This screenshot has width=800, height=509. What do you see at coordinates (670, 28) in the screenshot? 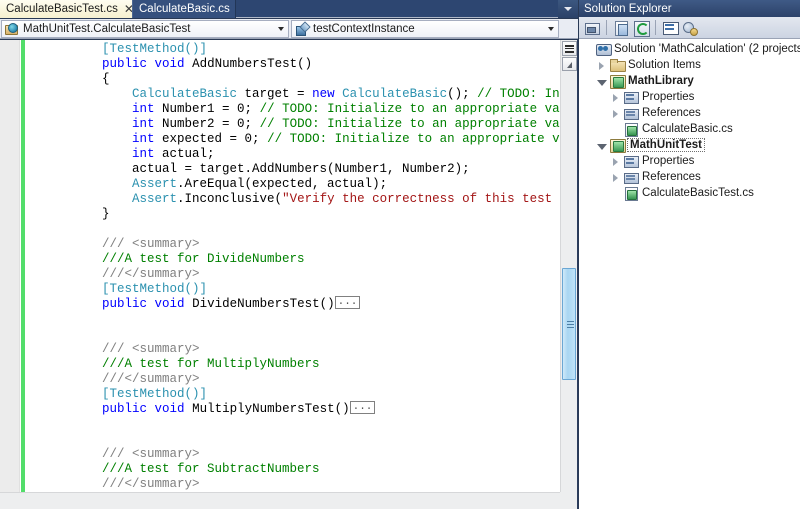
I see `view-code-icon` at bounding box center [670, 28].